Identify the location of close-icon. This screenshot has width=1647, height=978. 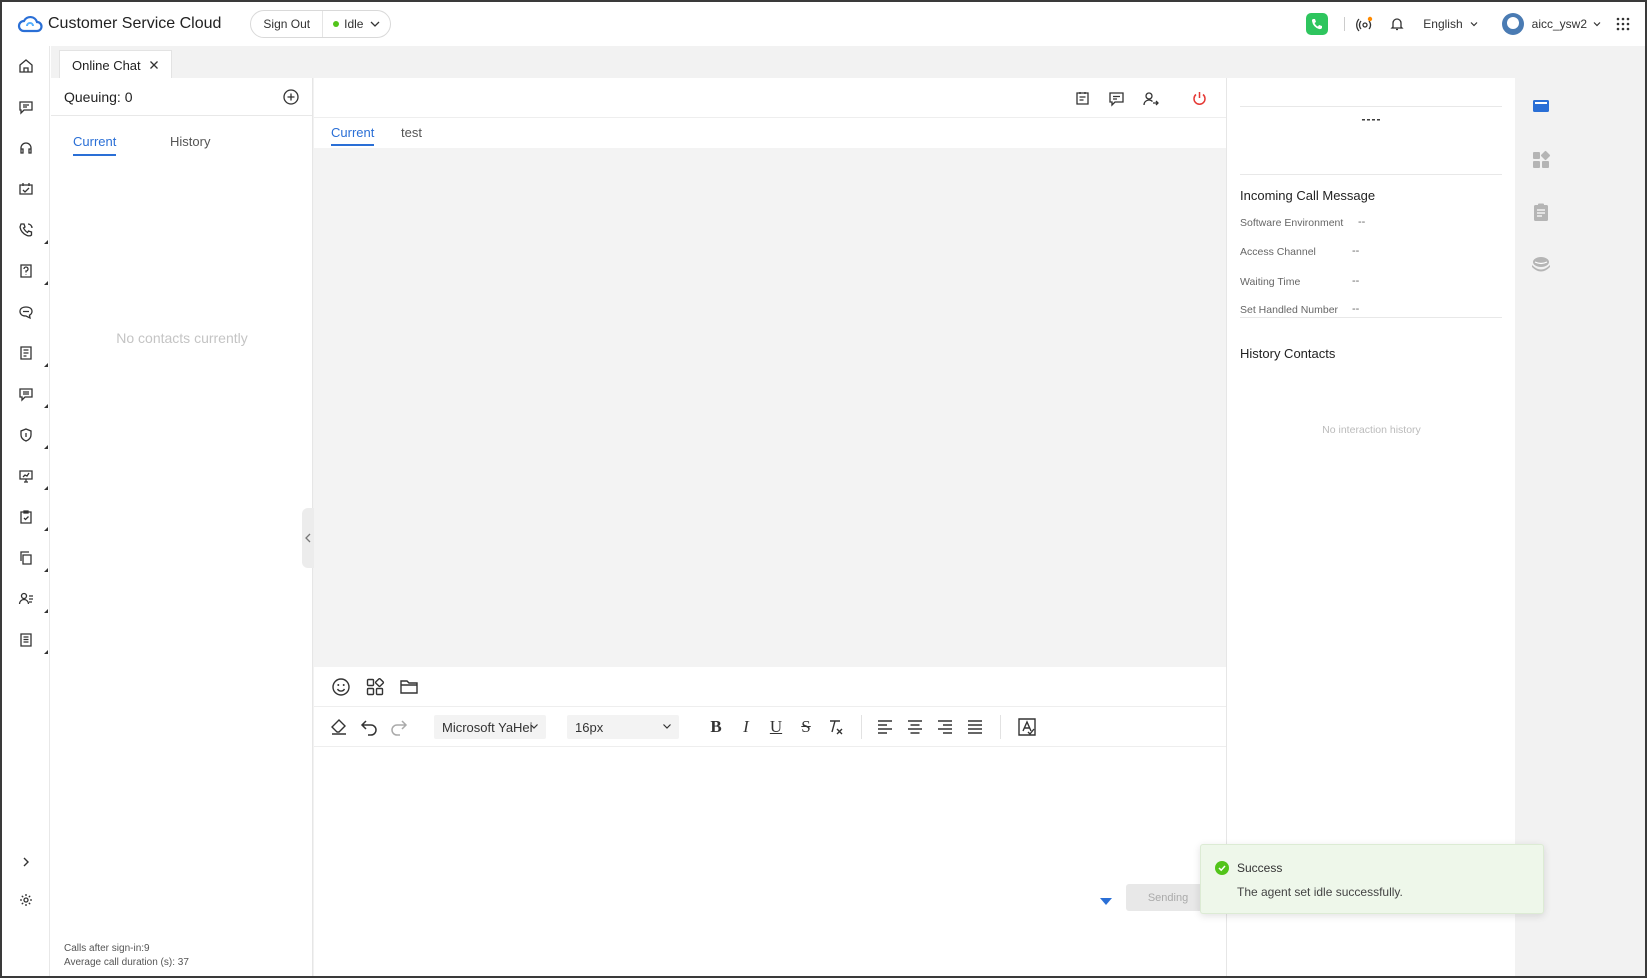
(154, 65).